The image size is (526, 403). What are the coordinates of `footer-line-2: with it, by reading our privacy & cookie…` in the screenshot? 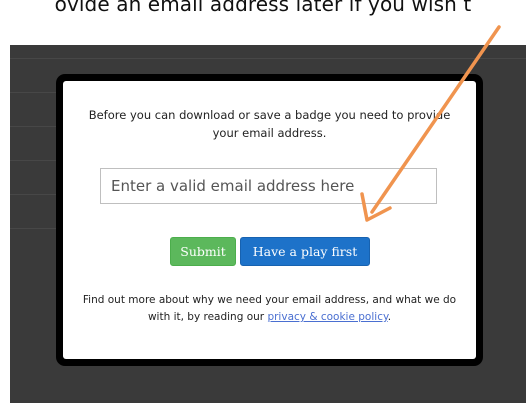 It's located at (269, 317).